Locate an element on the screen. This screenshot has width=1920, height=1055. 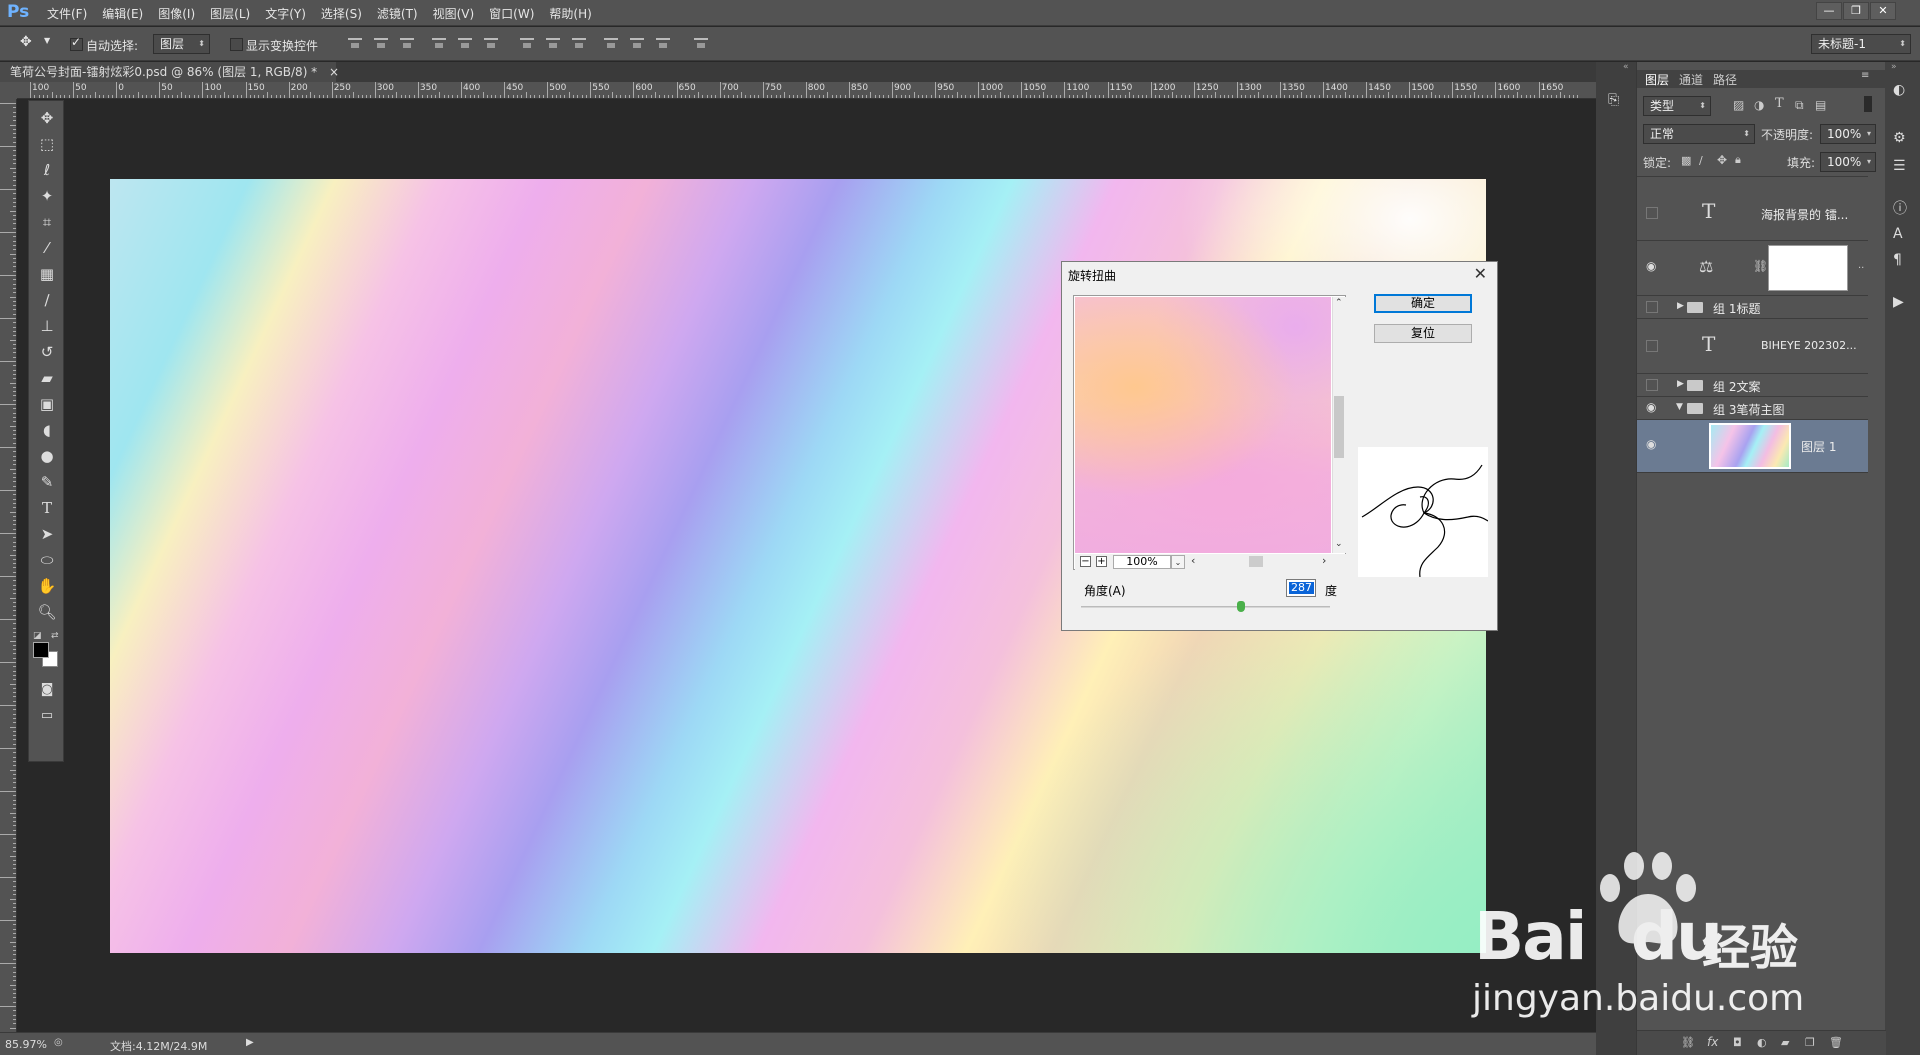
scroll-up-icon: ⌃ is located at coordinates (1339, 303).